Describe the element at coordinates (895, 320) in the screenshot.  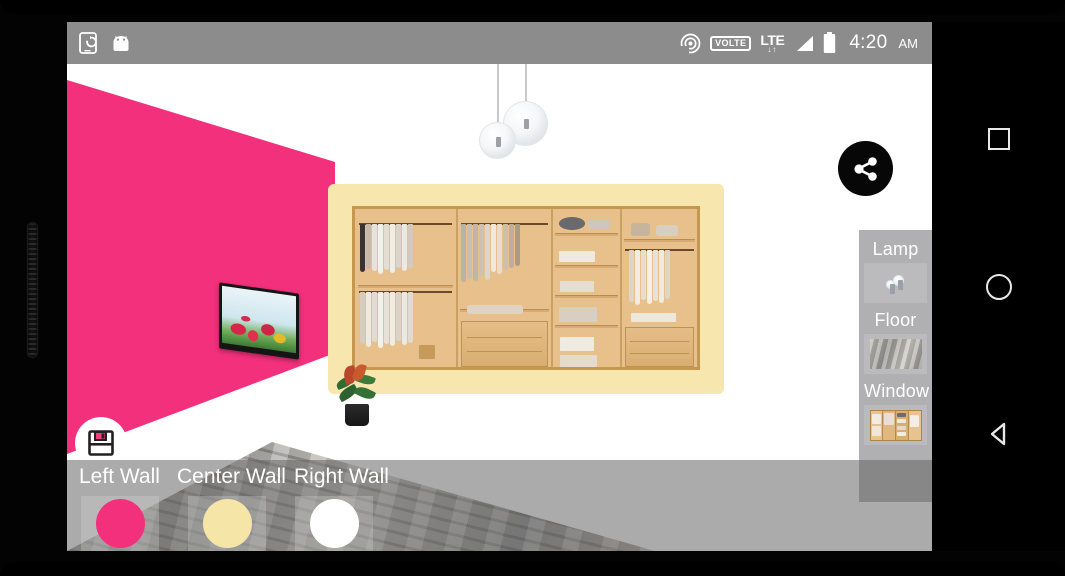
I see `option-floor-label: Floor` at that location.